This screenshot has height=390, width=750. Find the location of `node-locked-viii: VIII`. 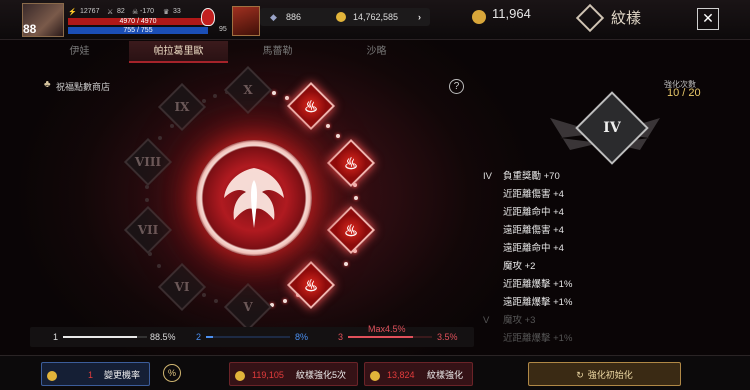

node-locked-viii: VIII is located at coordinates (148, 162).